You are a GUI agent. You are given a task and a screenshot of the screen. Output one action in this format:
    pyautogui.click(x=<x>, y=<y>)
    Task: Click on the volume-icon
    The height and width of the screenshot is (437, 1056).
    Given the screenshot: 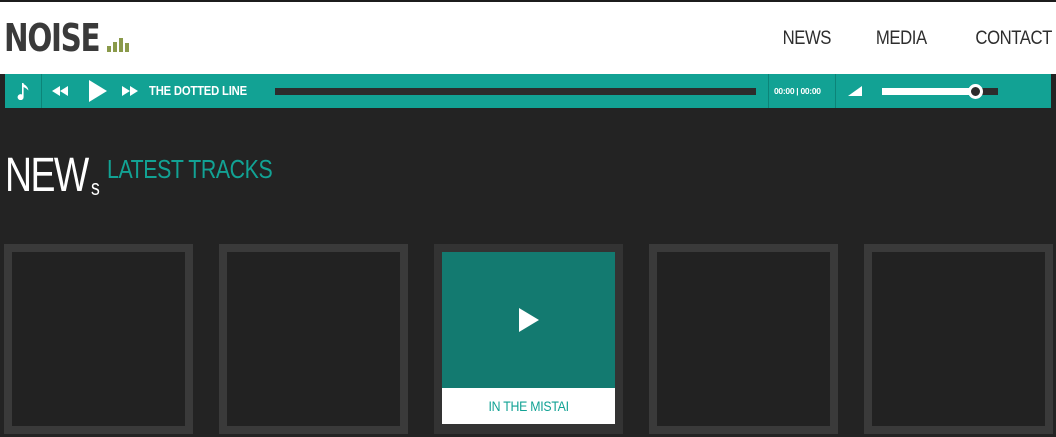 What is the action you would take?
    pyautogui.click(x=855, y=91)
    